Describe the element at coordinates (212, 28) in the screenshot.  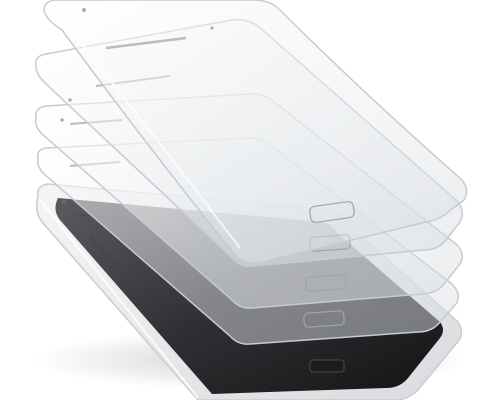
I see `sensor-dot` at that location.